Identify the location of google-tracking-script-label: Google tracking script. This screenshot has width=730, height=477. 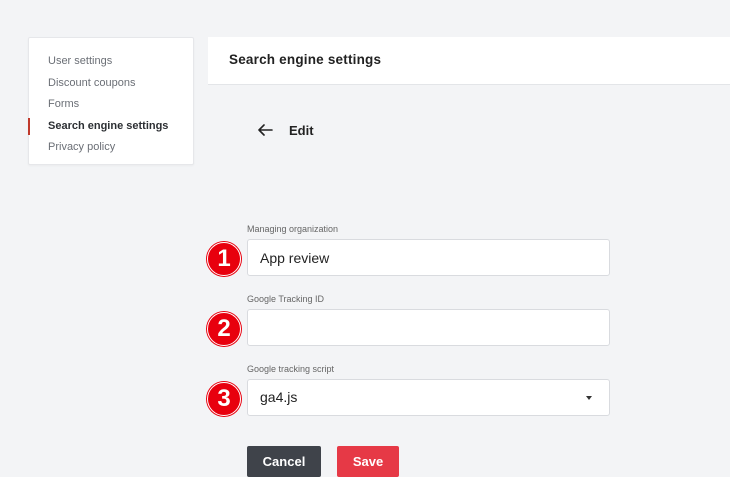
(291, 369).